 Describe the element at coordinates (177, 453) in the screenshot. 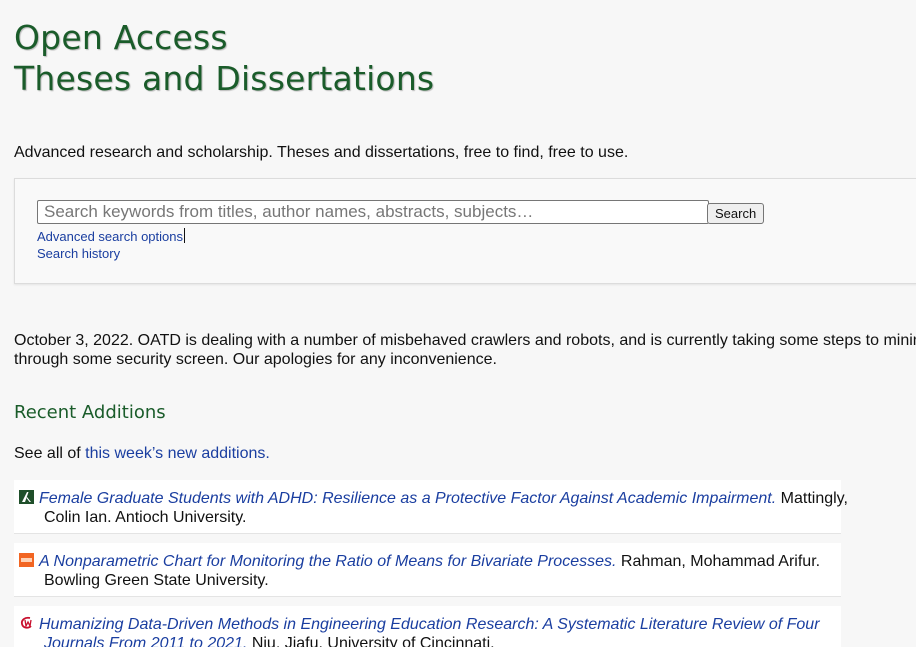

I see `weekly-additions-link: this week’s new additions.` at that location.